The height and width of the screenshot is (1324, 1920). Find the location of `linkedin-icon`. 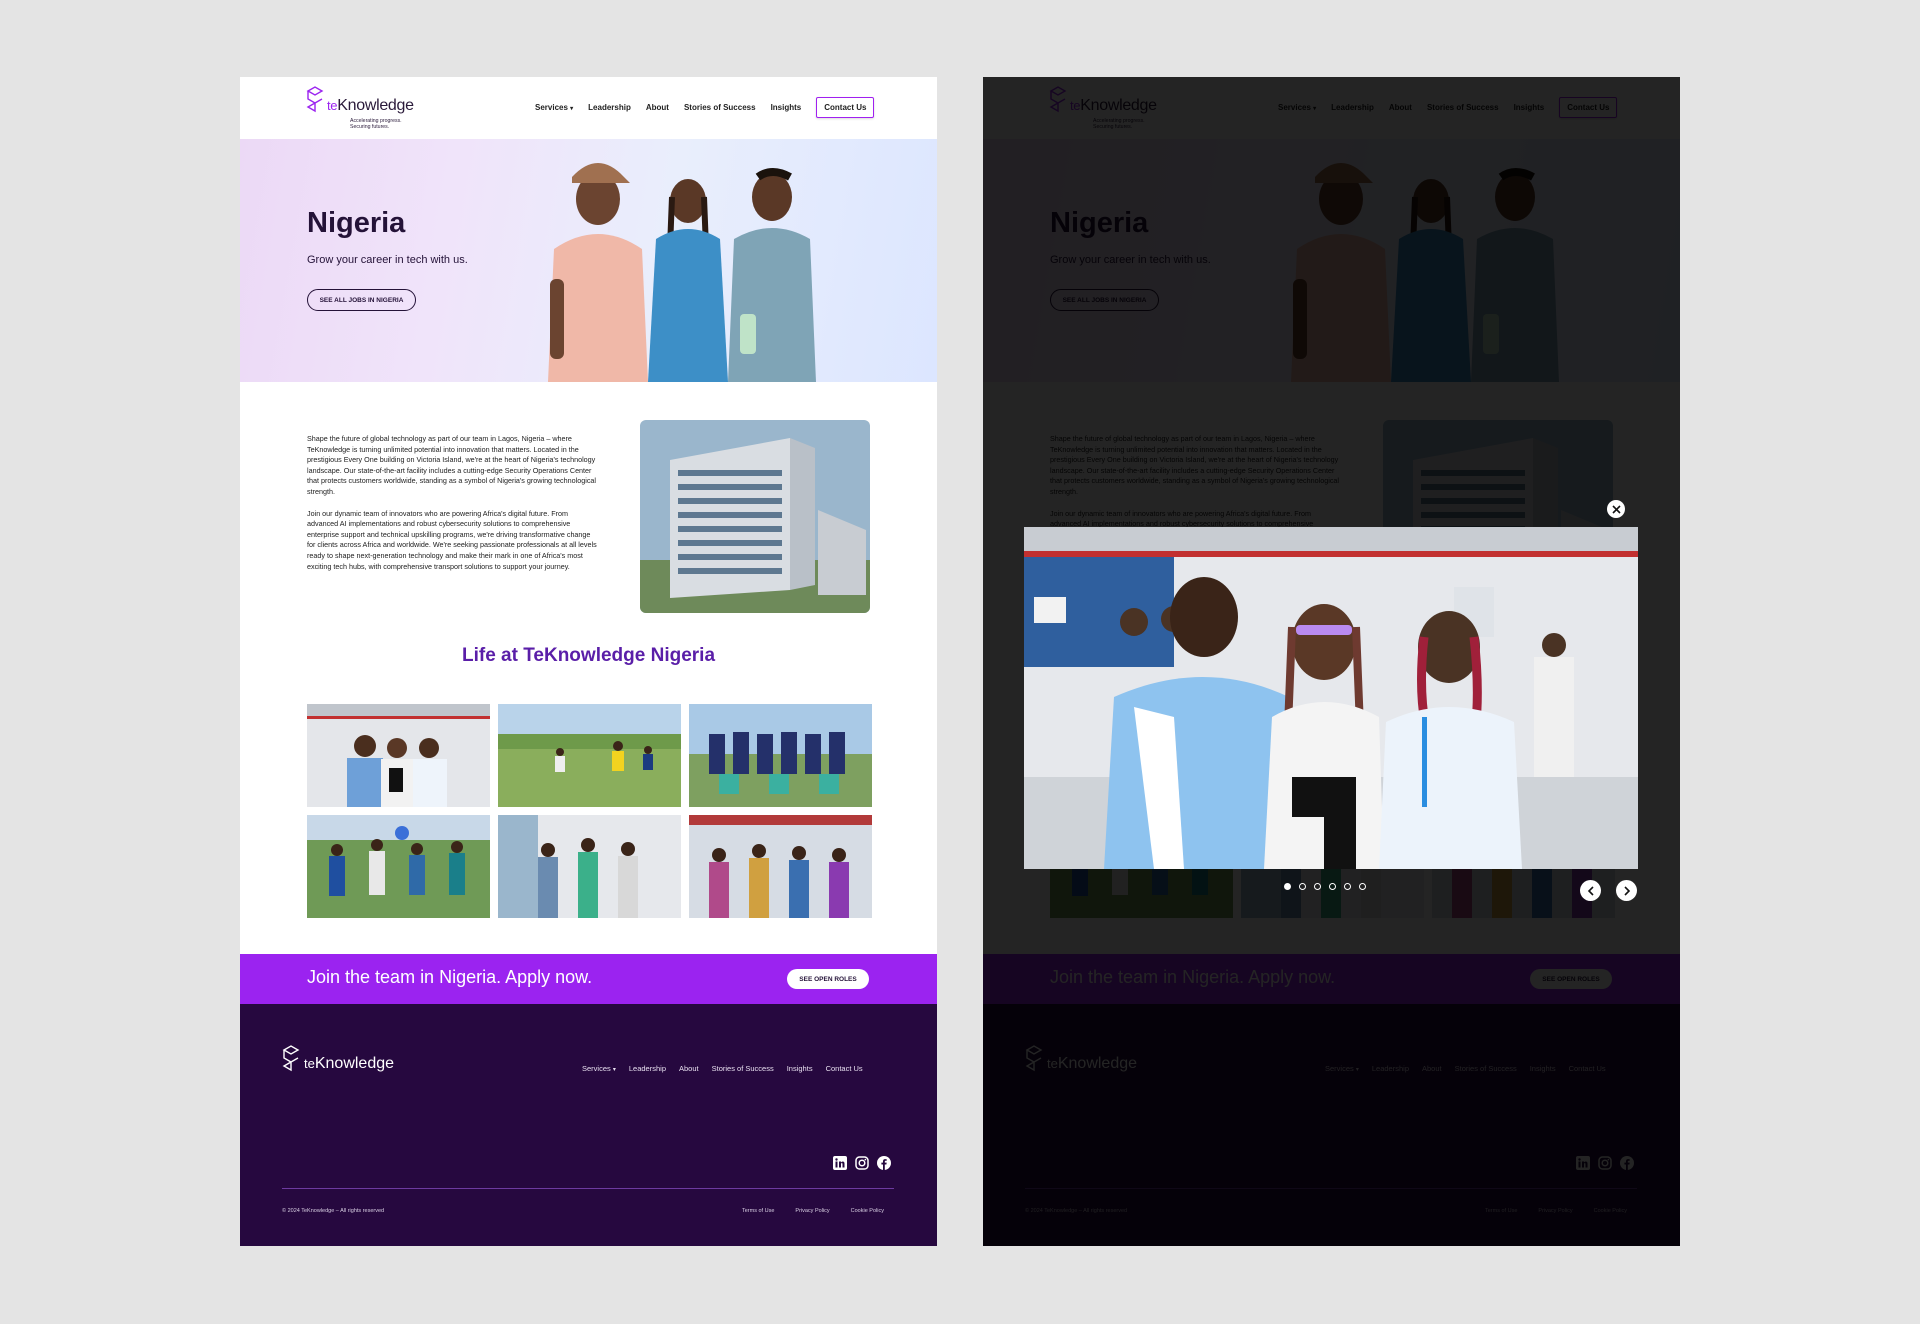

linkedin-icon is located at coordinates (839, 1162).